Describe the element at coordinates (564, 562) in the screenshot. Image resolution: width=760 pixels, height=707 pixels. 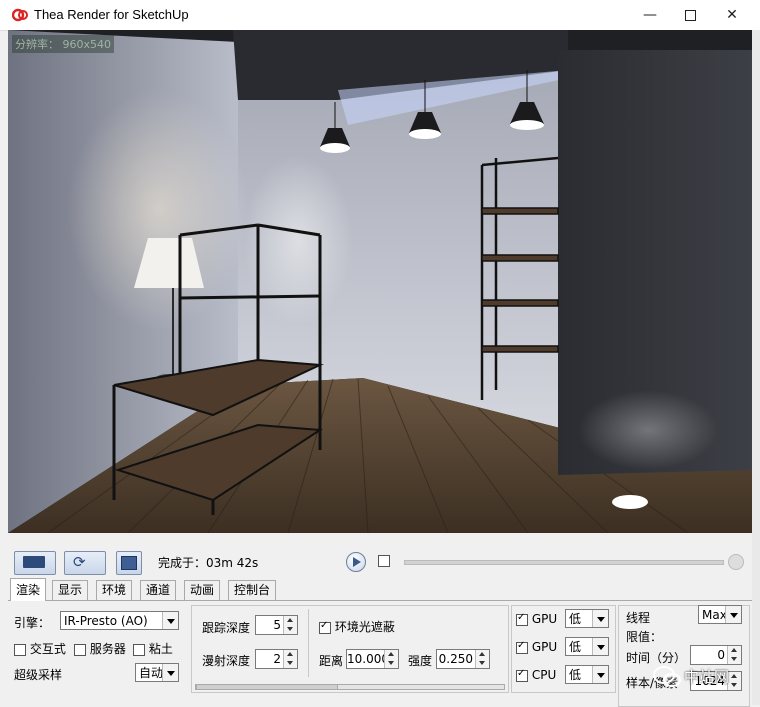
I see `render-progress-bar` at that location.